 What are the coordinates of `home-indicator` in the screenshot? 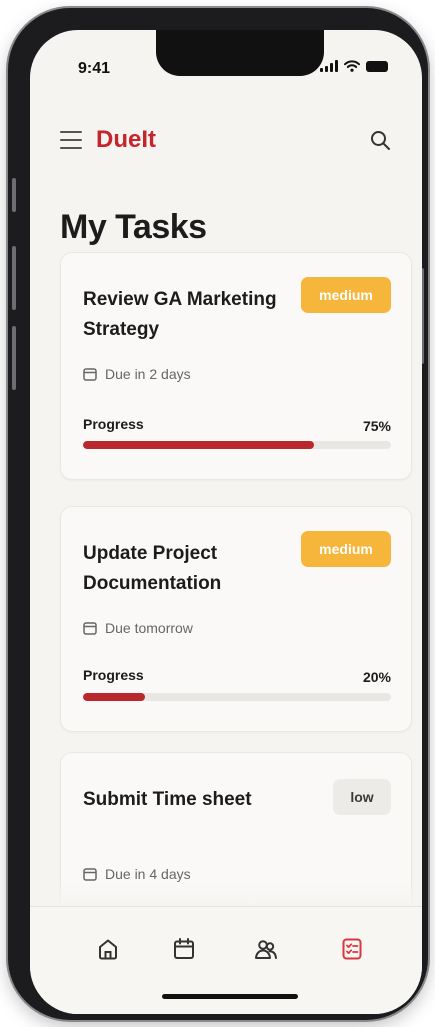 It's located at (230, 996).